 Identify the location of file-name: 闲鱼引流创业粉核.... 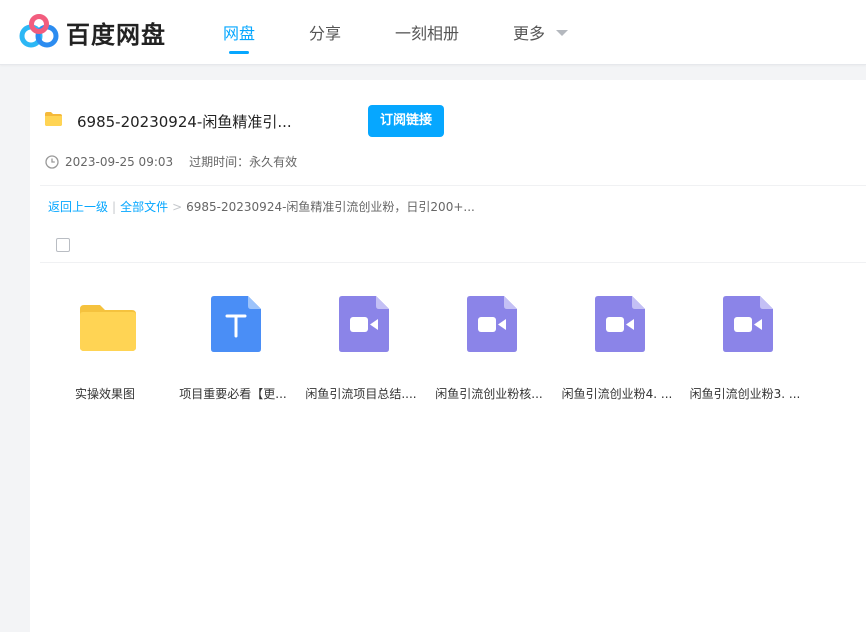
(489, 393).